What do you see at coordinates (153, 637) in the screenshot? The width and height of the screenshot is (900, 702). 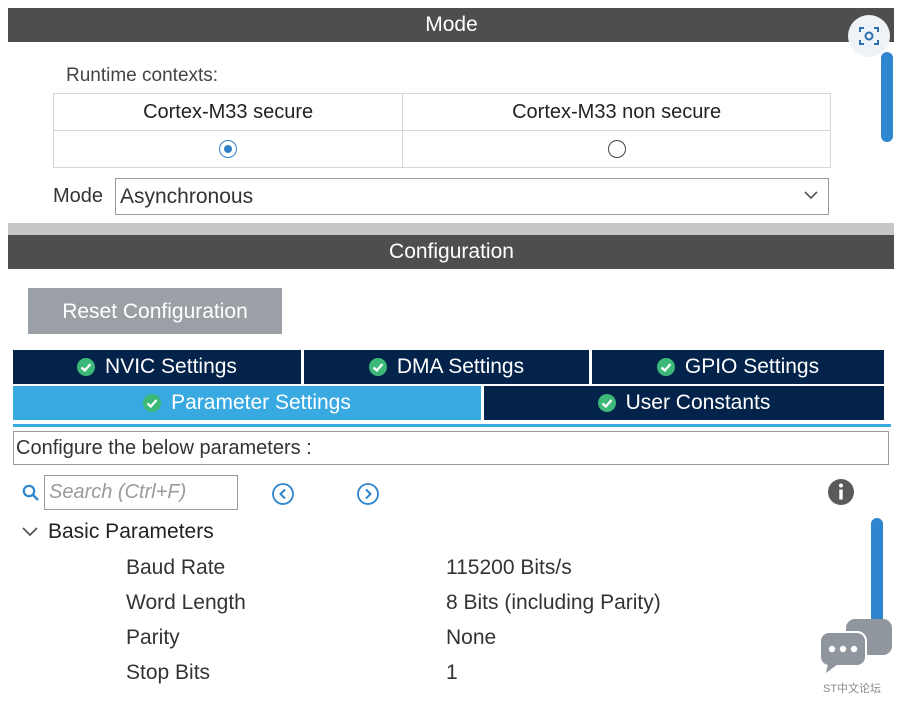 I see `param-name: Parity` at bounding box center [153, 637].